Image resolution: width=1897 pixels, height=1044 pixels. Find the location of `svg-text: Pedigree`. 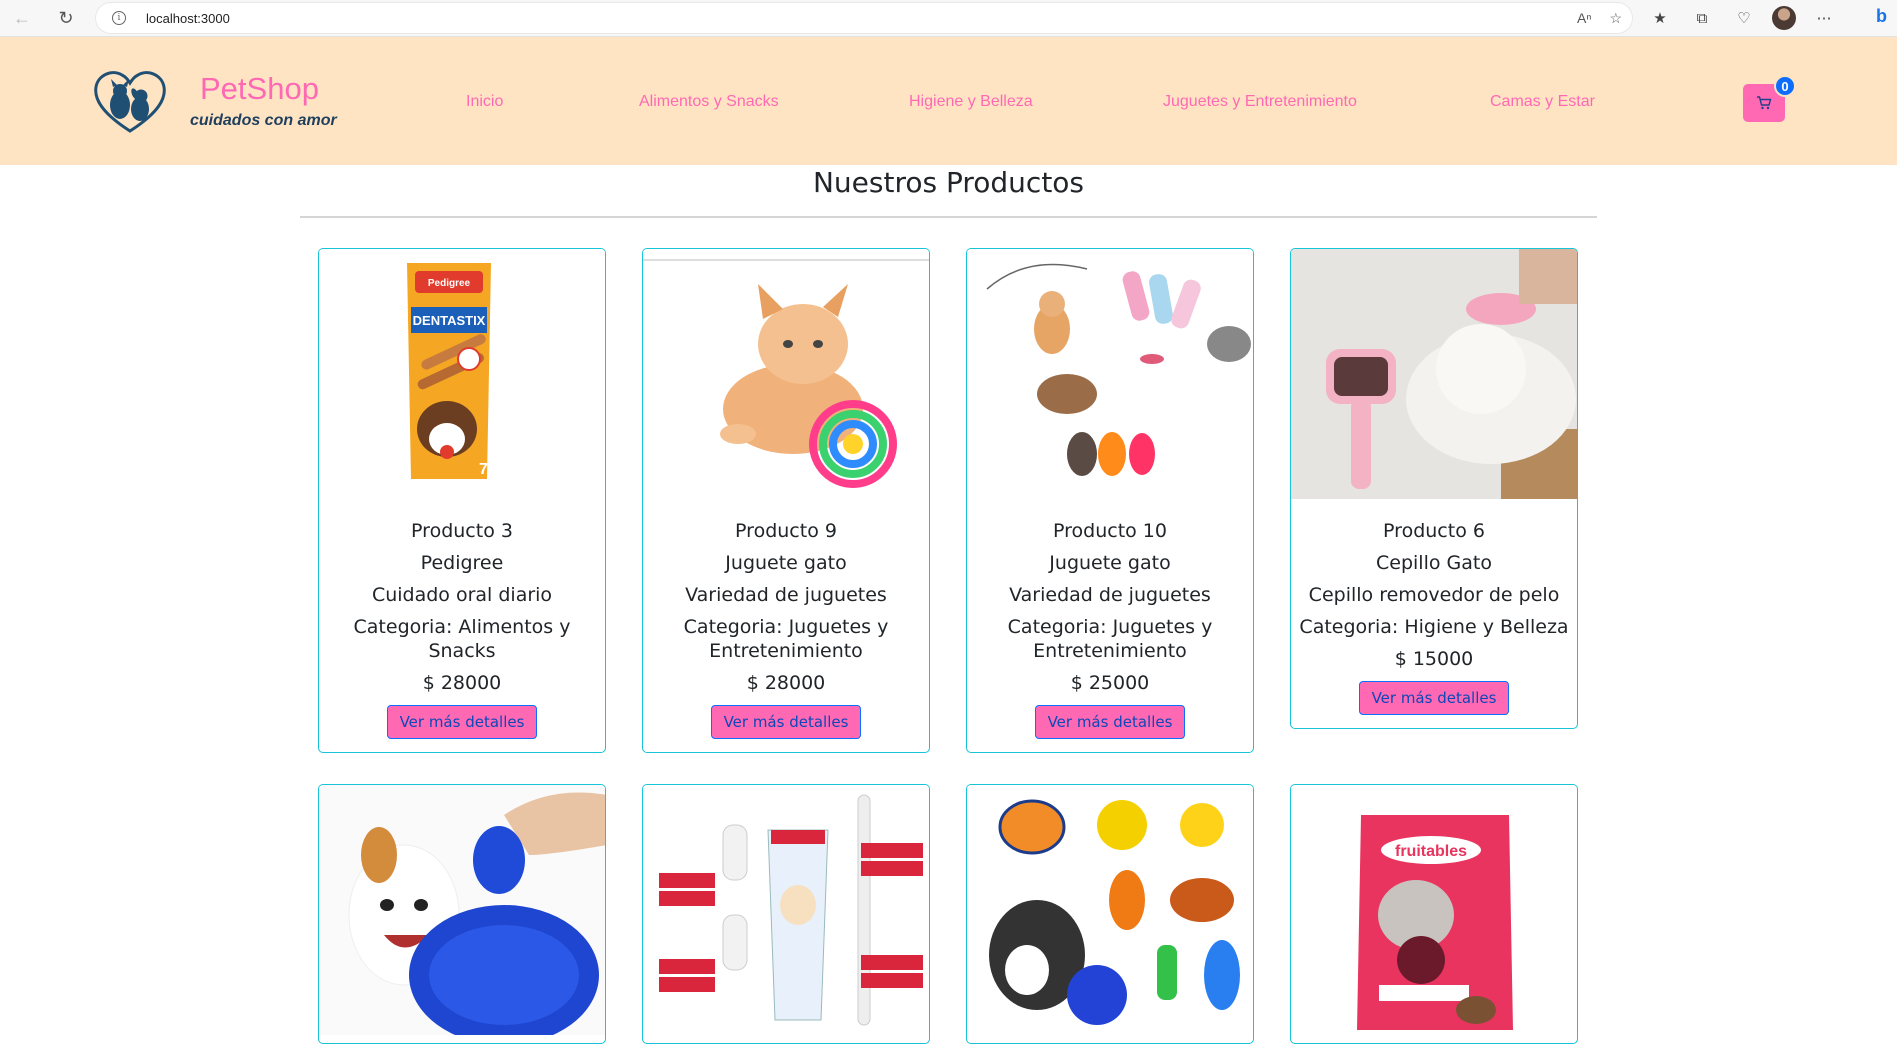

svg-text: Pedigree is located at coordinates (449, 283).